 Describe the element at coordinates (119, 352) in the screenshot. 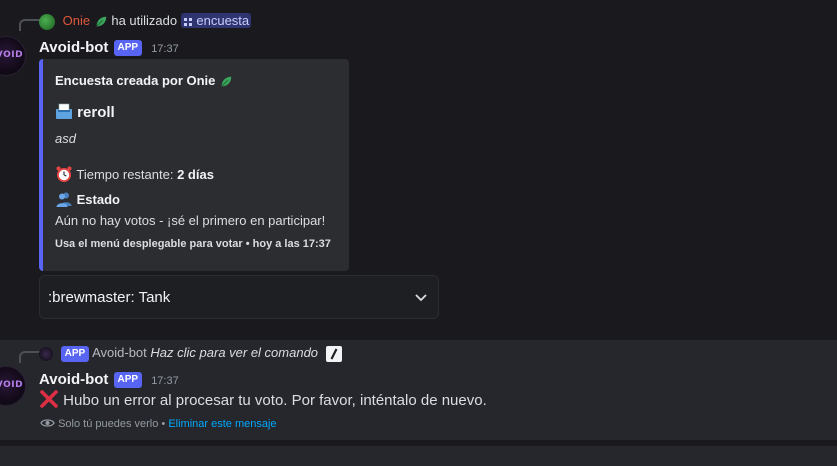

I see `reply-username: Avoid-bot` at that location.